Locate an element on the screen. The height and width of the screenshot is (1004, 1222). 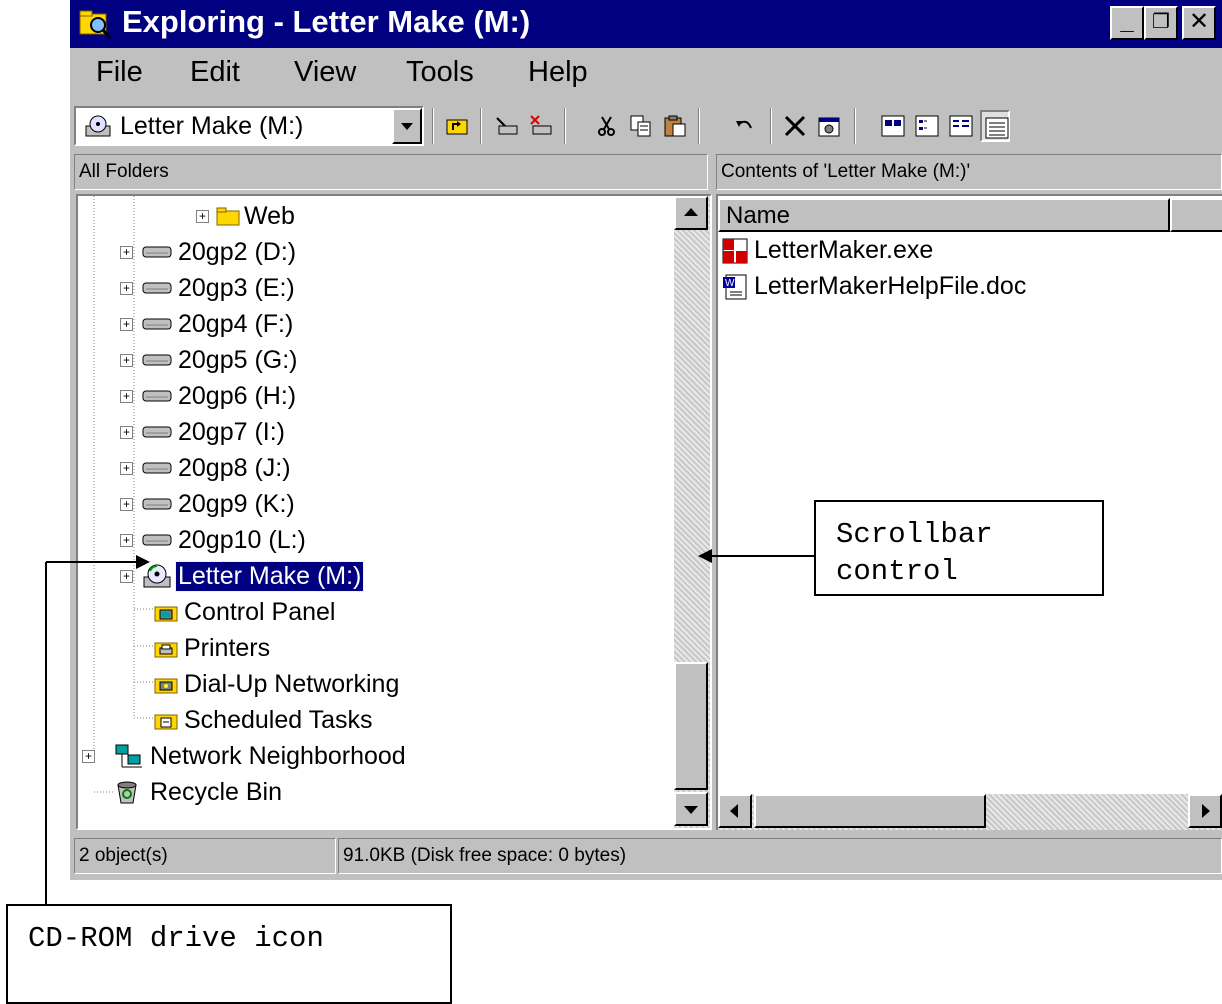
menu-help: Help is located at coordinates (558, 72).